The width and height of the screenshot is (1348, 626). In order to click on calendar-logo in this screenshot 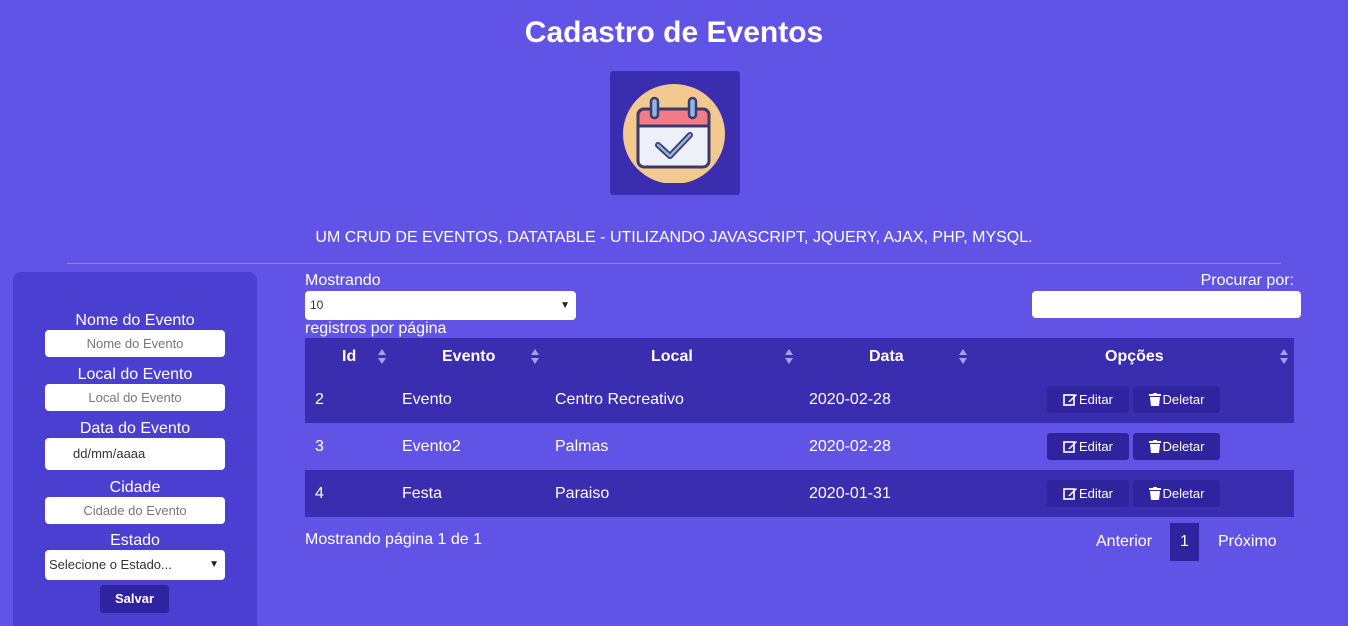, I will do `click(675, 133)`.